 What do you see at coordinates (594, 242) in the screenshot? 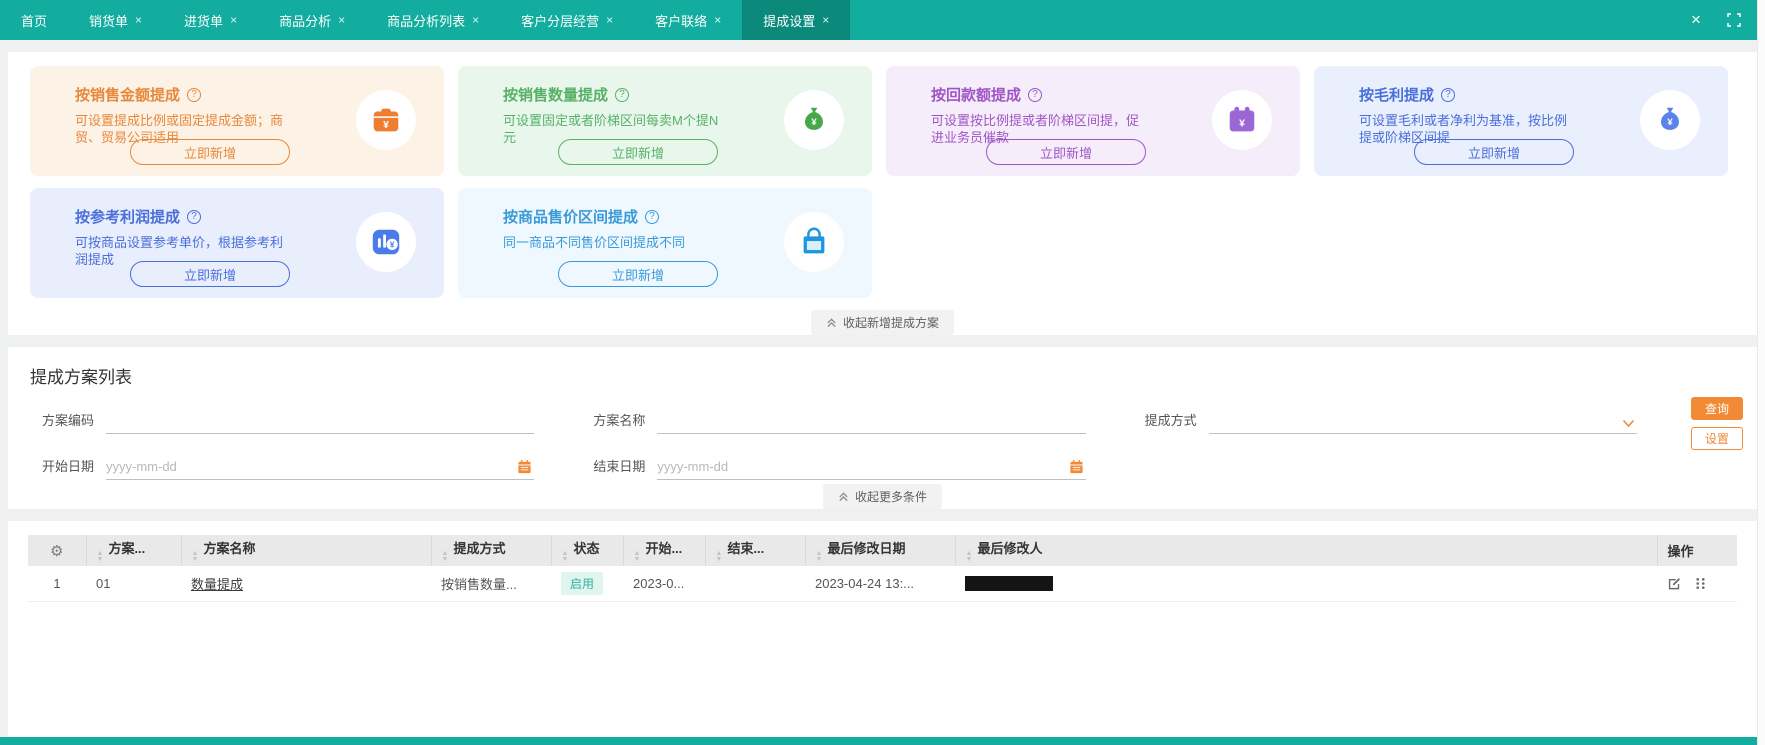
I see `card-description: 同一商品不同售价区间提成不同` at bounding box center [594, 242].